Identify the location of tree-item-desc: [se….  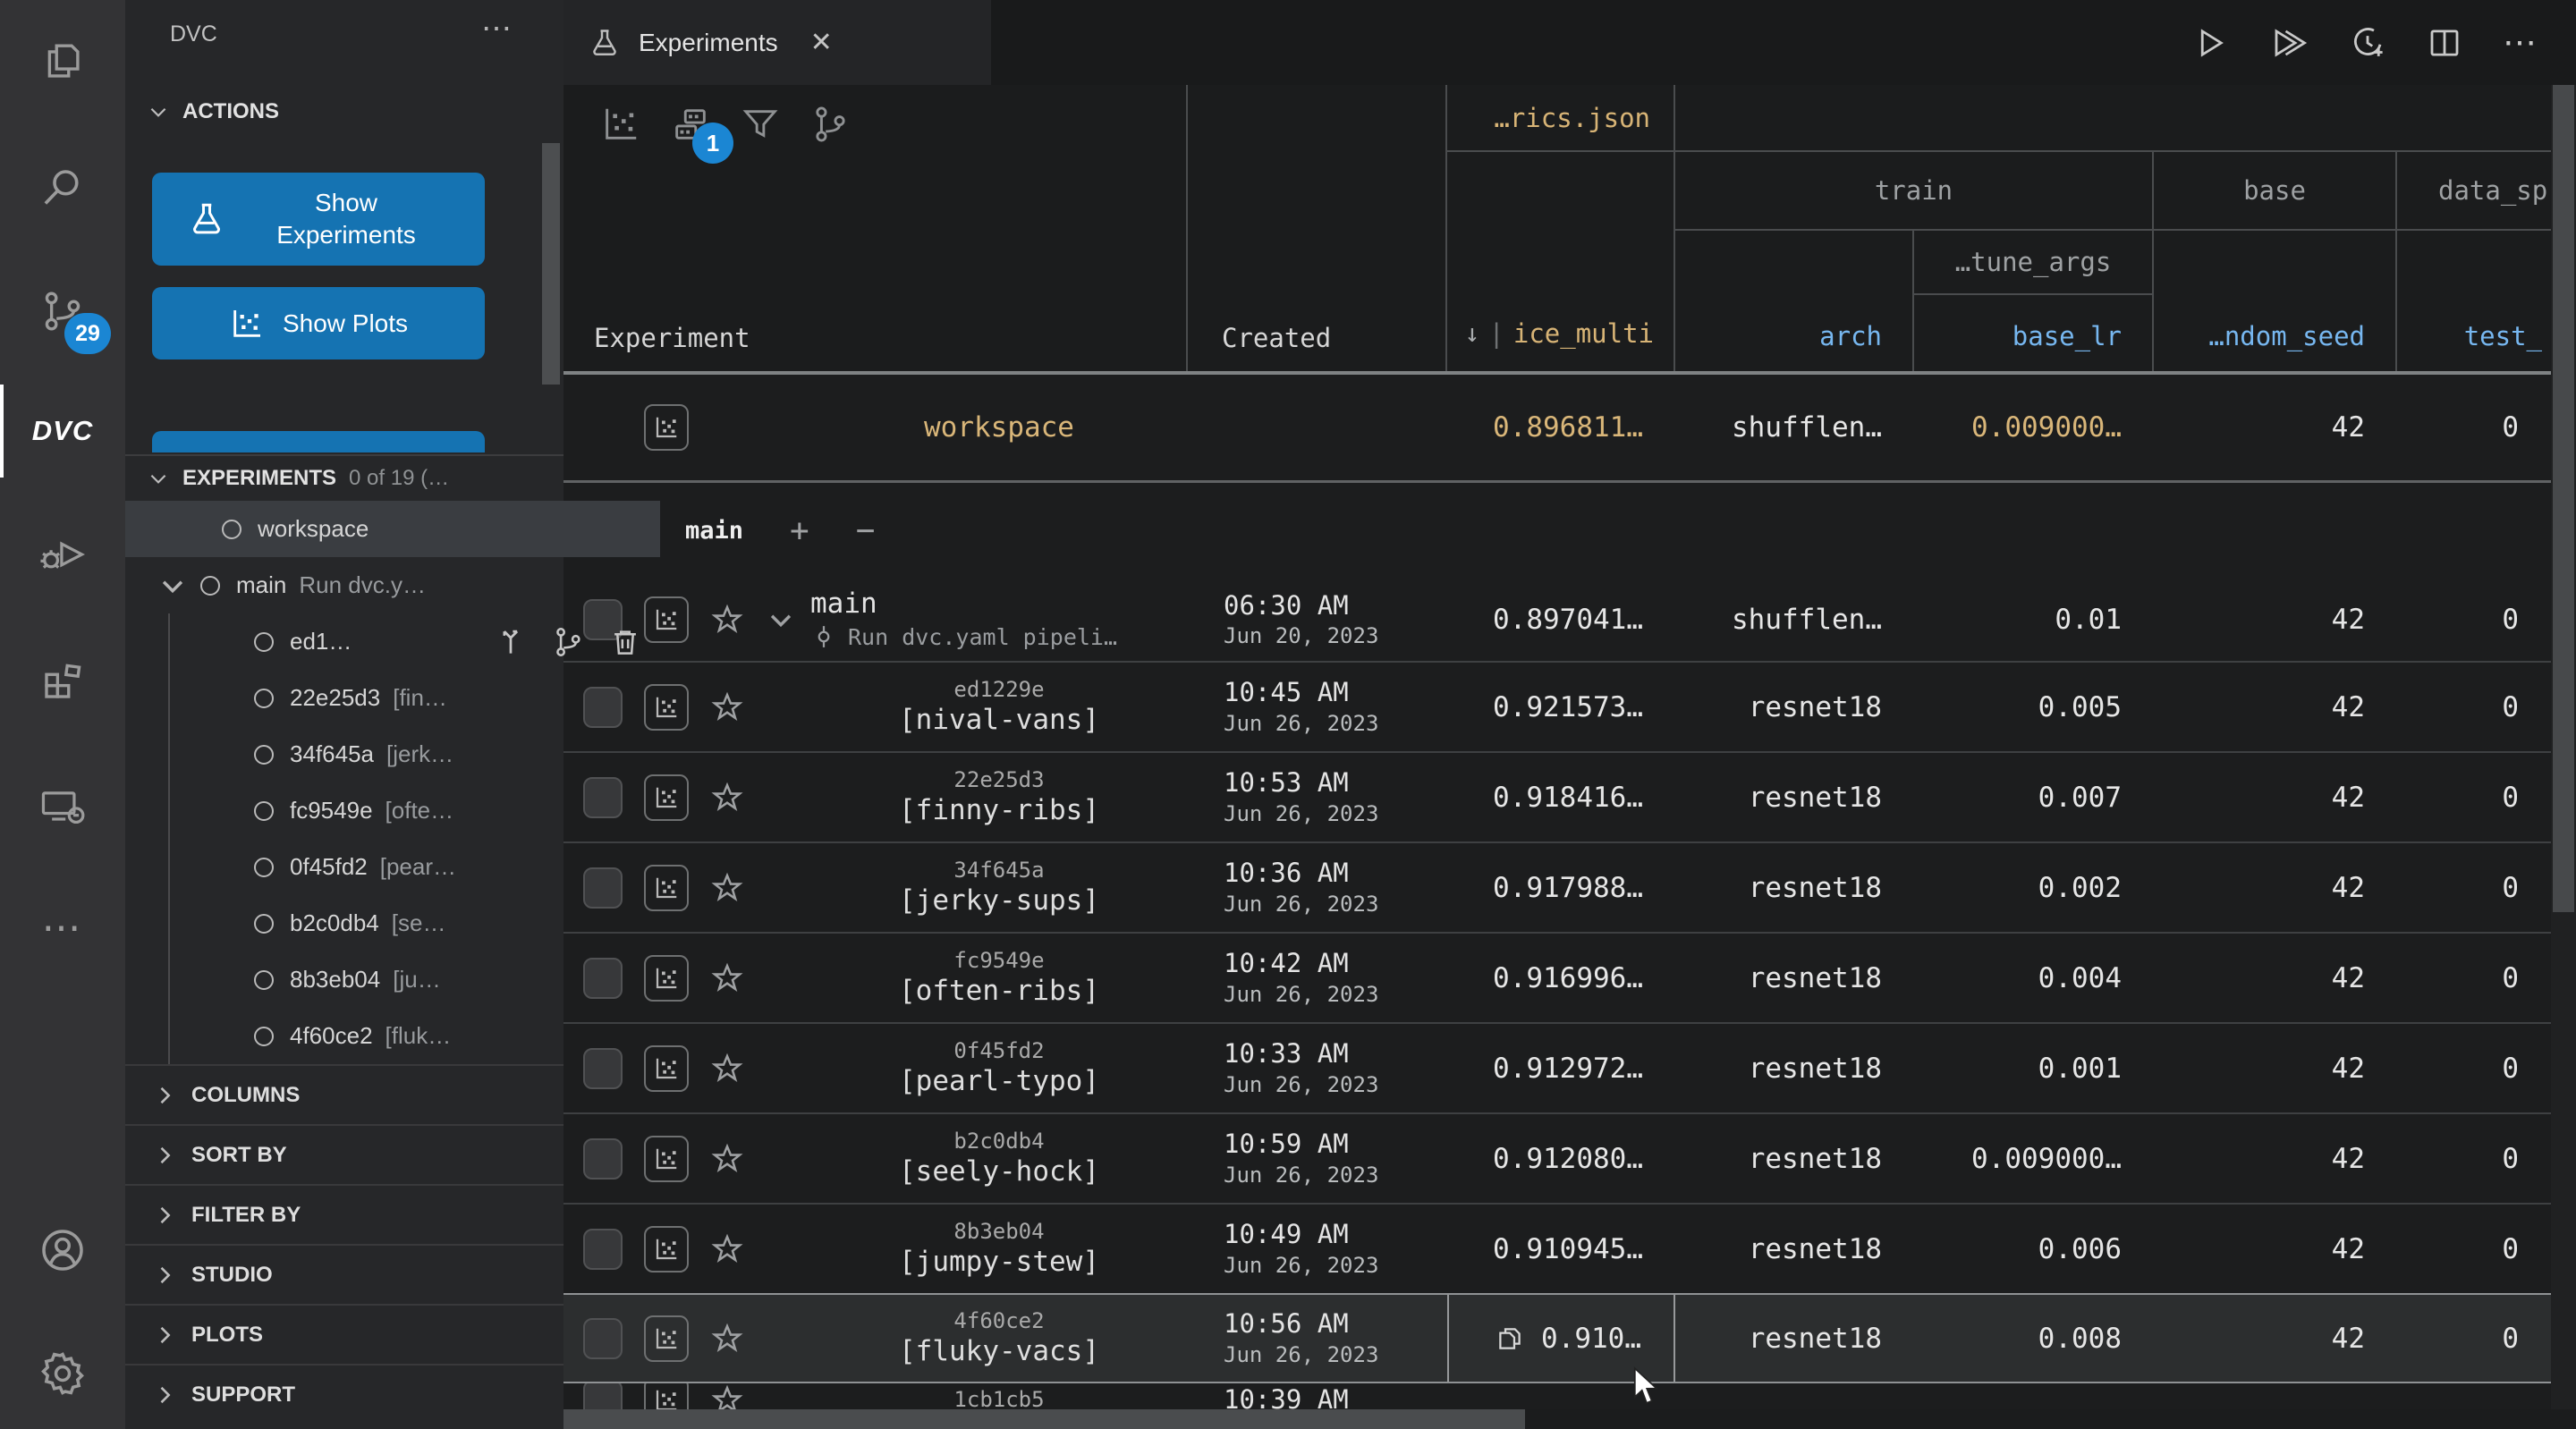
(418, 922).